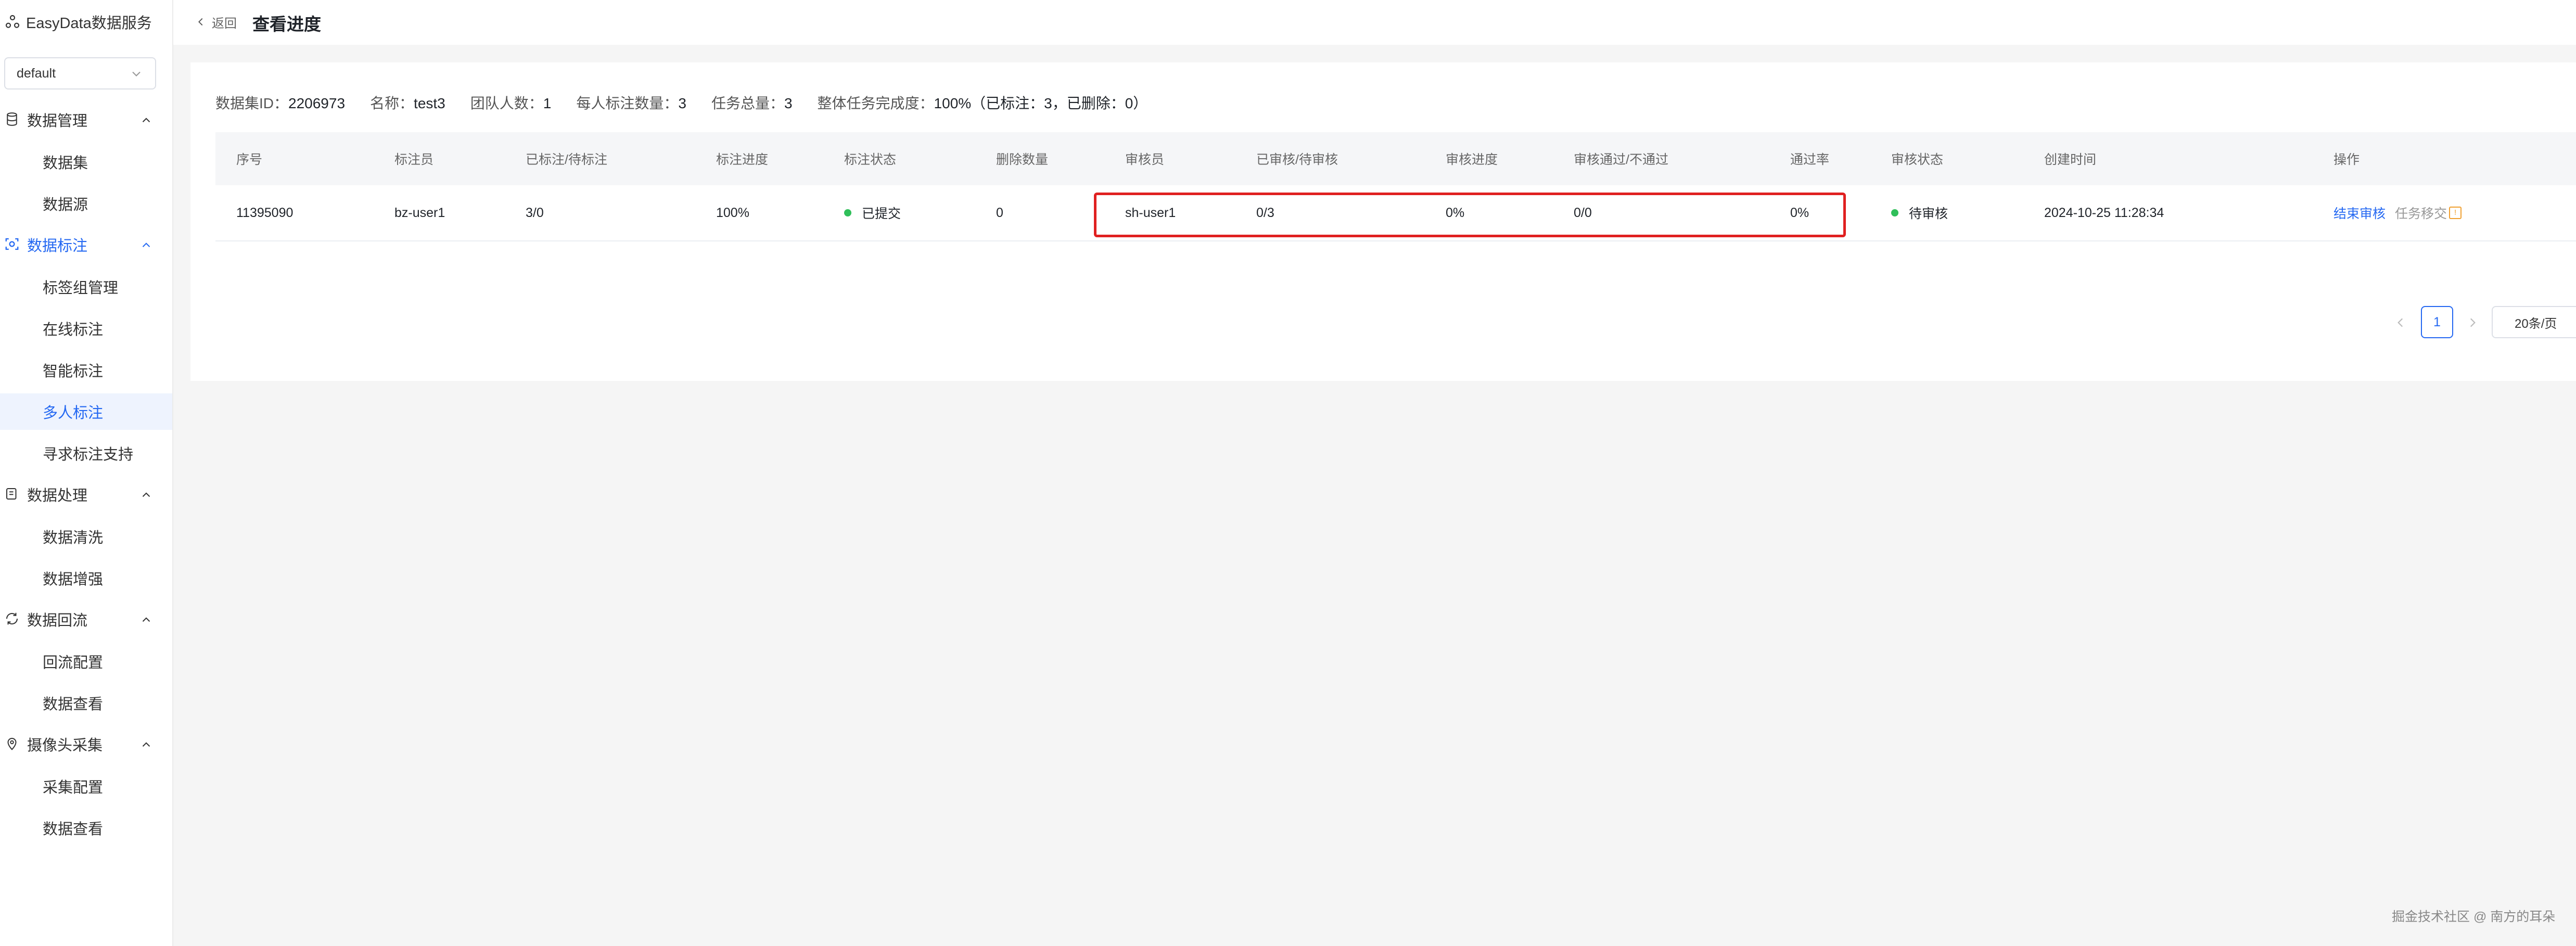  I want to click on transfer-task-button: 任务移交, so click(2421, 212).